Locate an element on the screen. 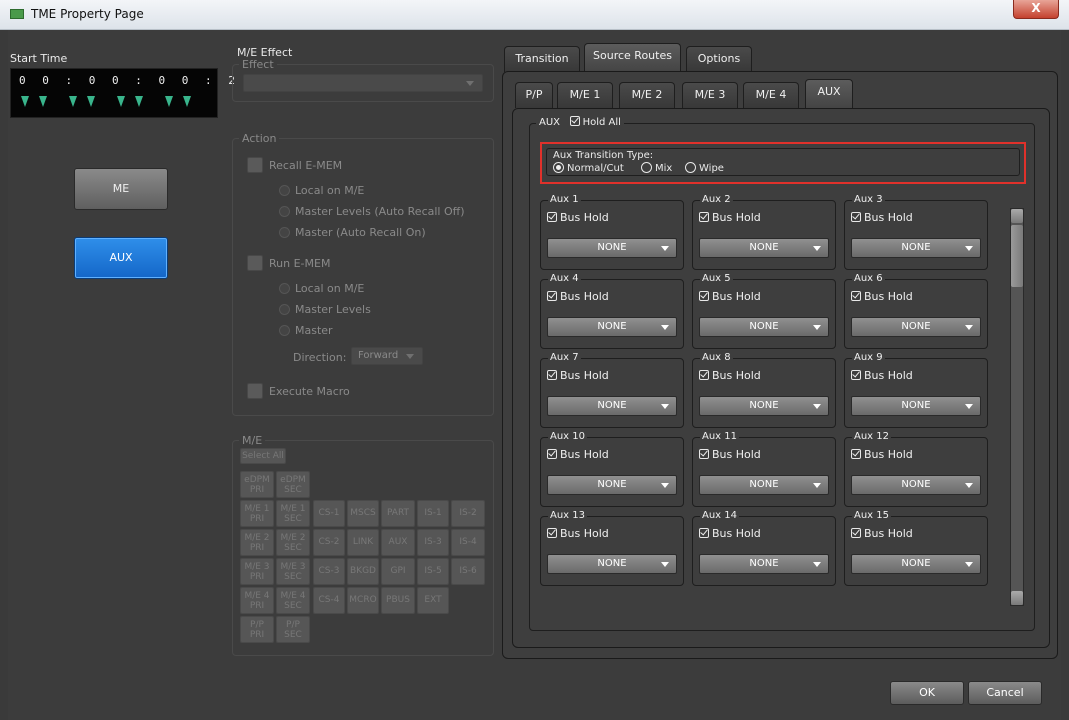 The height and width of the screenshot is (720, 1069). me-source-button: PBUS is located at coordinates (398, 600).